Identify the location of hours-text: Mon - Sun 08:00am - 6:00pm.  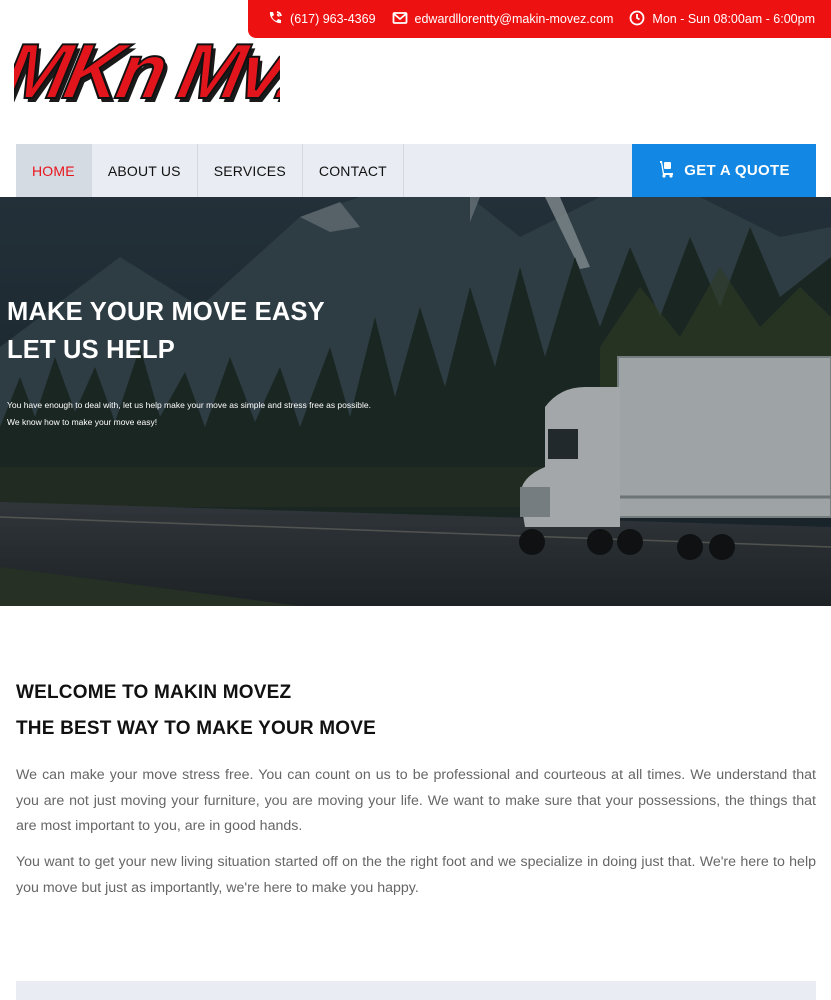
(733, 19).